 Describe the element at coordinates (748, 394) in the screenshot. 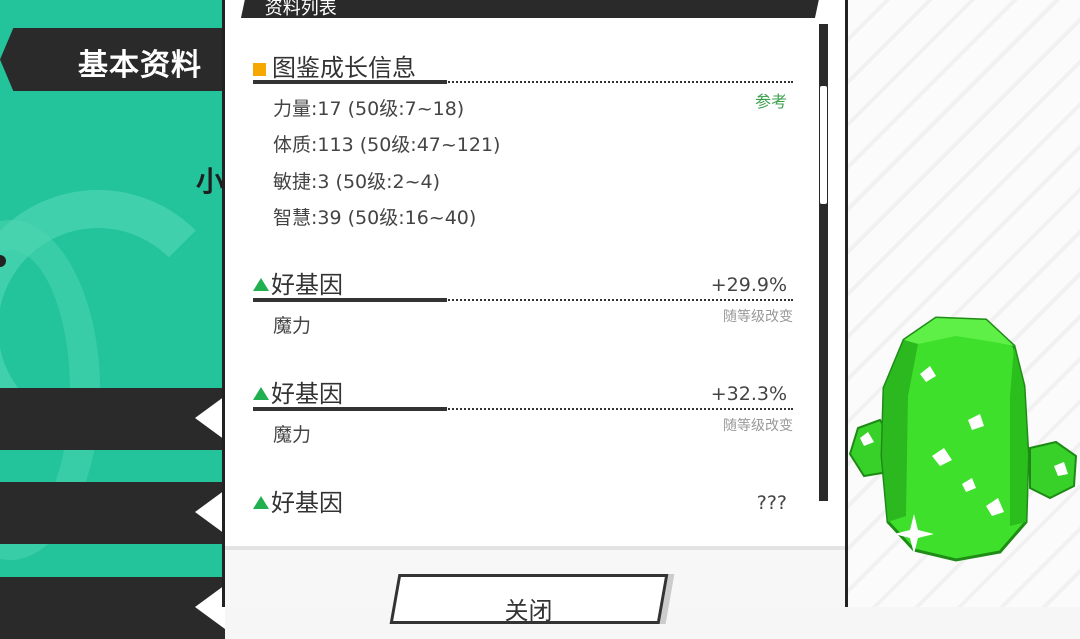

I see `gene-value: +32.3%` at that location.